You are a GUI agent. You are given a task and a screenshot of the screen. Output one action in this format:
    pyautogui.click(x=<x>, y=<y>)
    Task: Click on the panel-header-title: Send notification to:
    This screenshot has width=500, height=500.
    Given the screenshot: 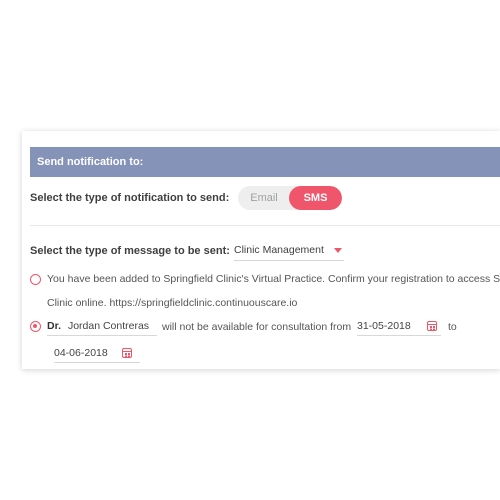 What is the action you would take?
    pyautogui.click(x=90, y=162)
    